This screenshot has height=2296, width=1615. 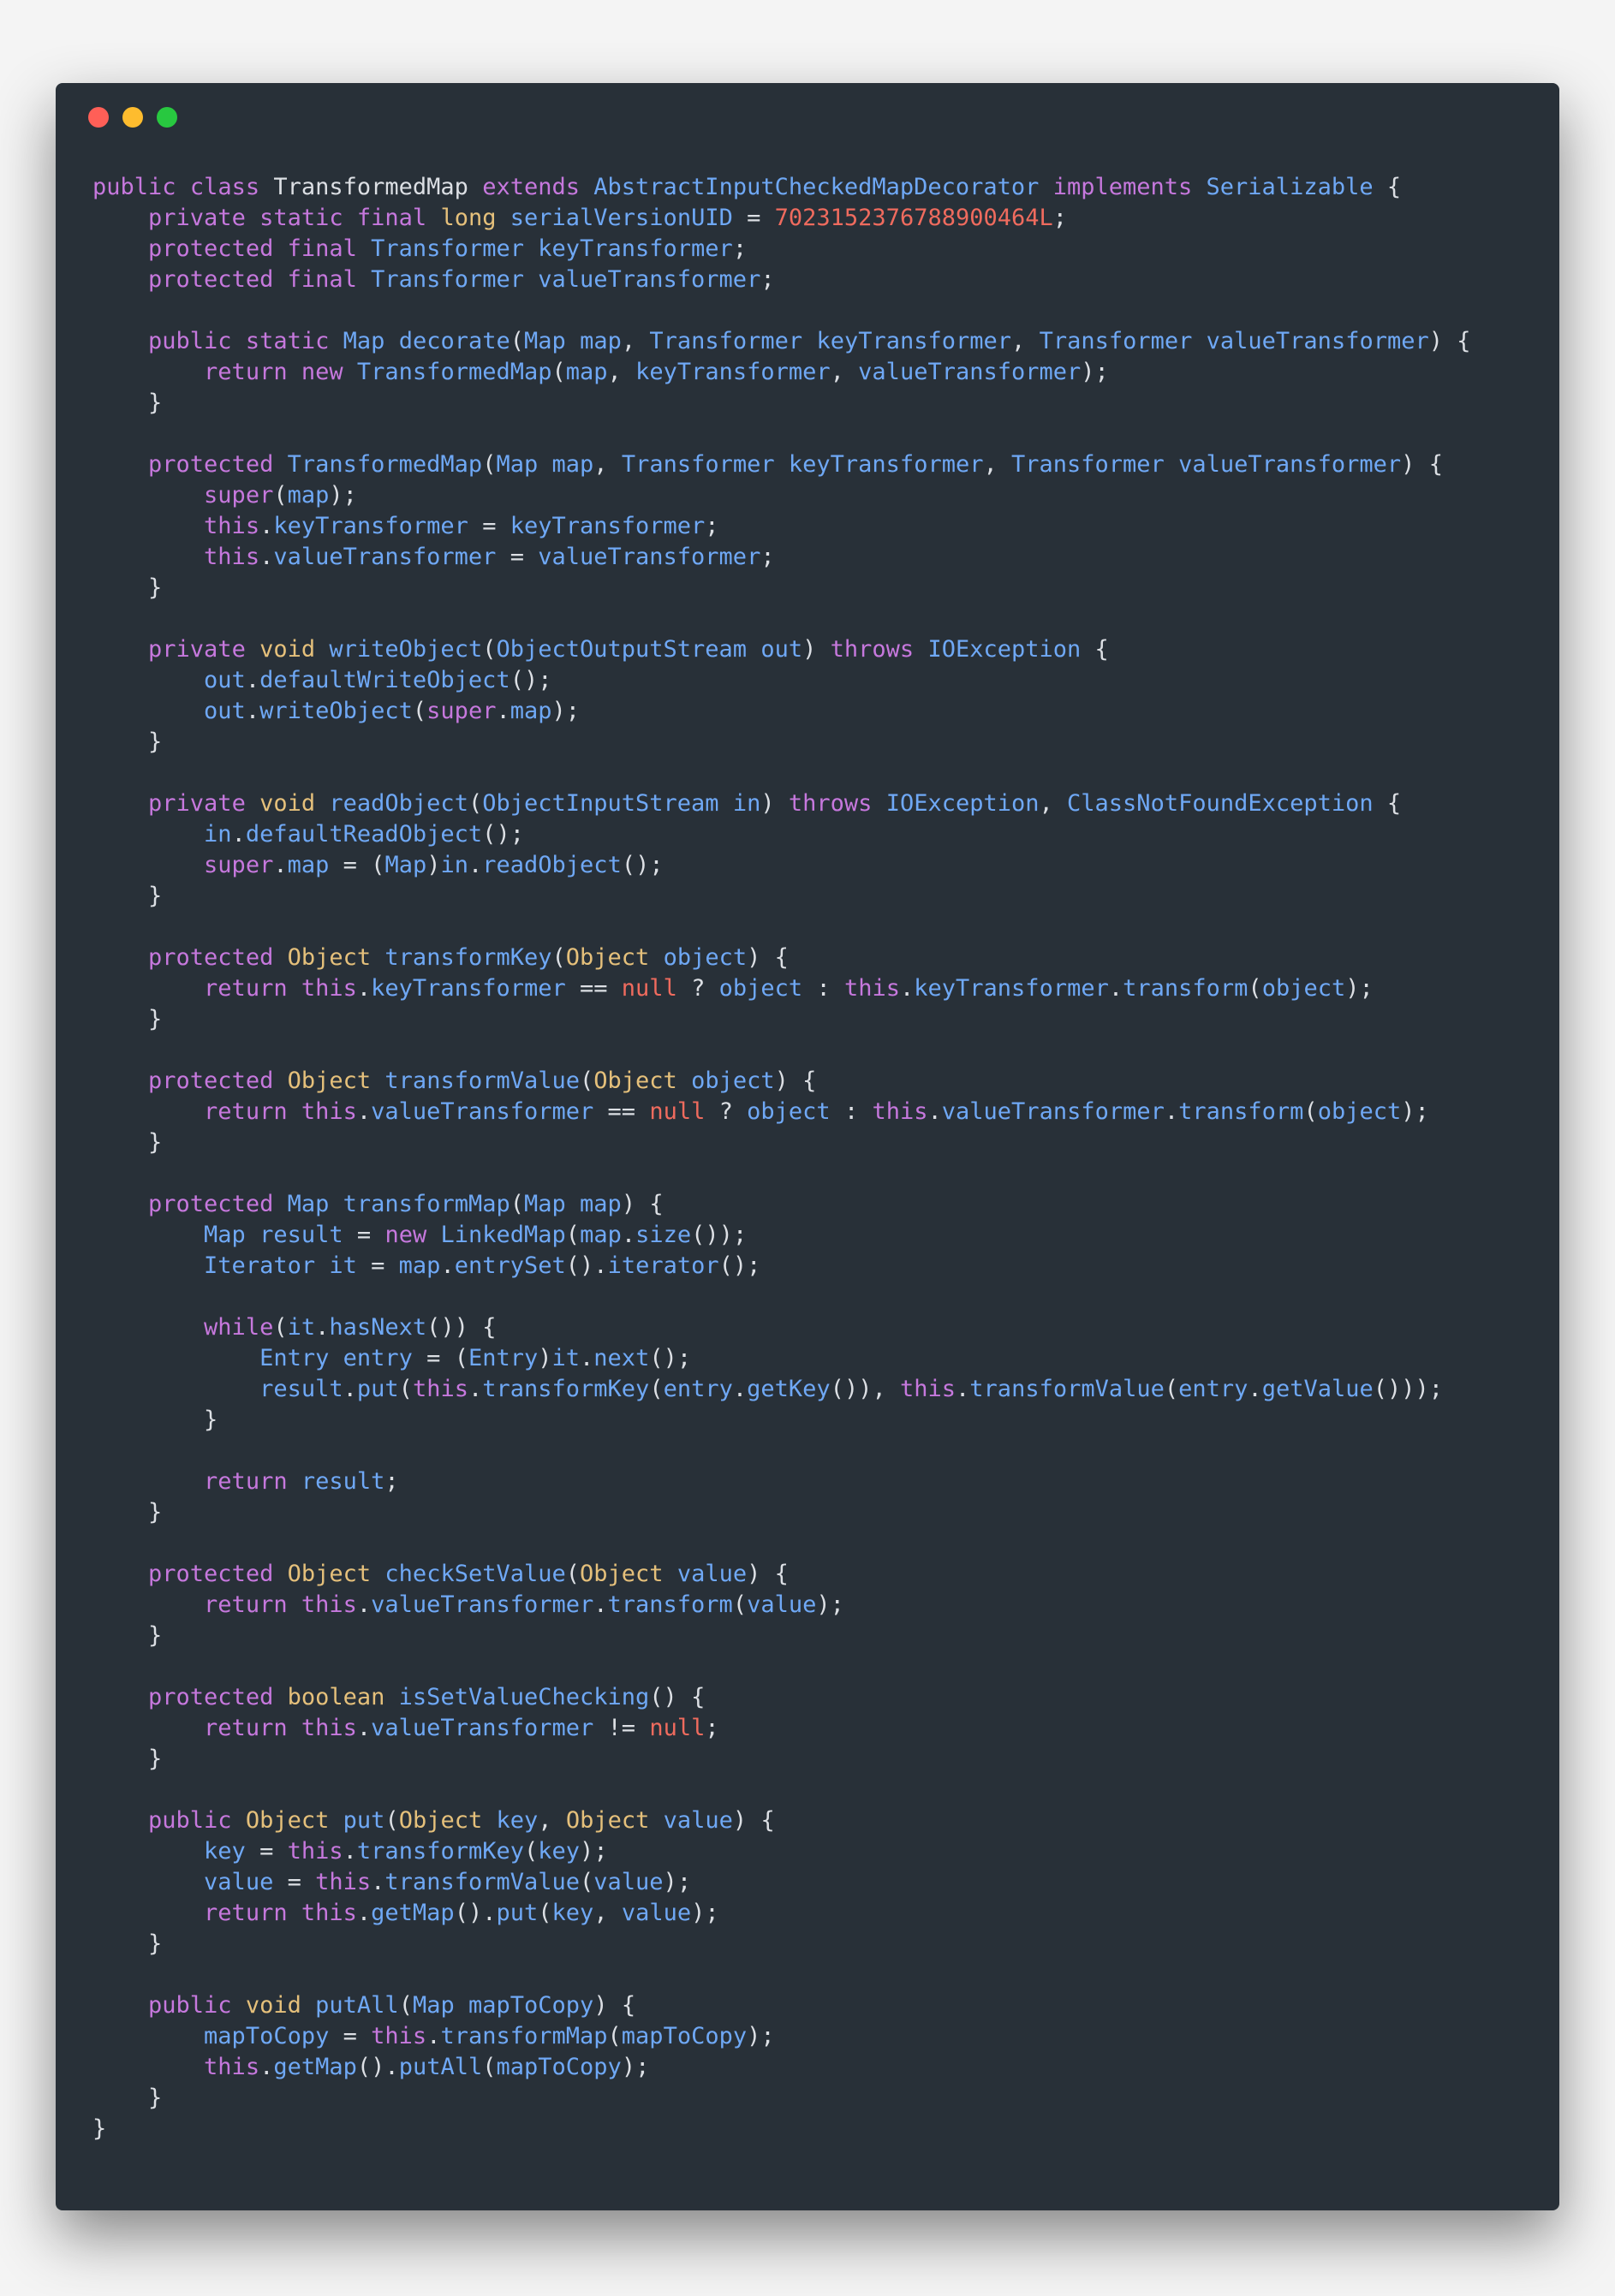 I want to click on code-token: transformValue, so click(x=482, y=1081).